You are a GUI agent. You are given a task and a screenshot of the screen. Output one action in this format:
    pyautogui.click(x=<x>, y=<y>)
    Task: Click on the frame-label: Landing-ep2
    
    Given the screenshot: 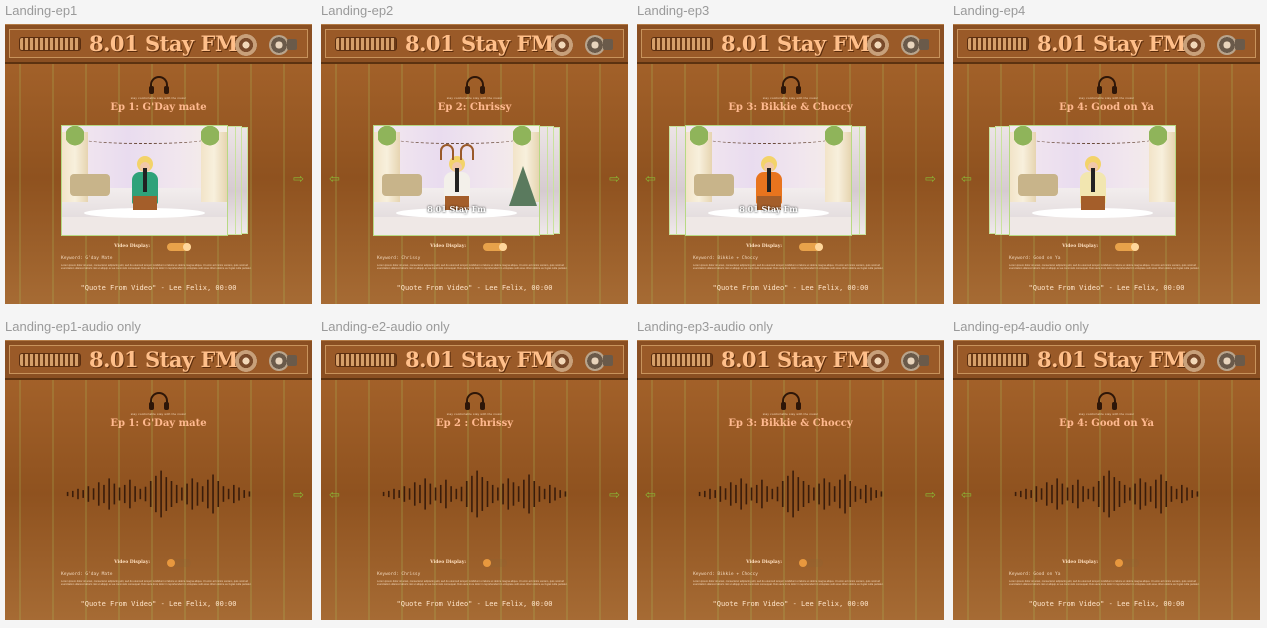 What is the action you would take?
    pyautogui.click(x=357, y=10)
    